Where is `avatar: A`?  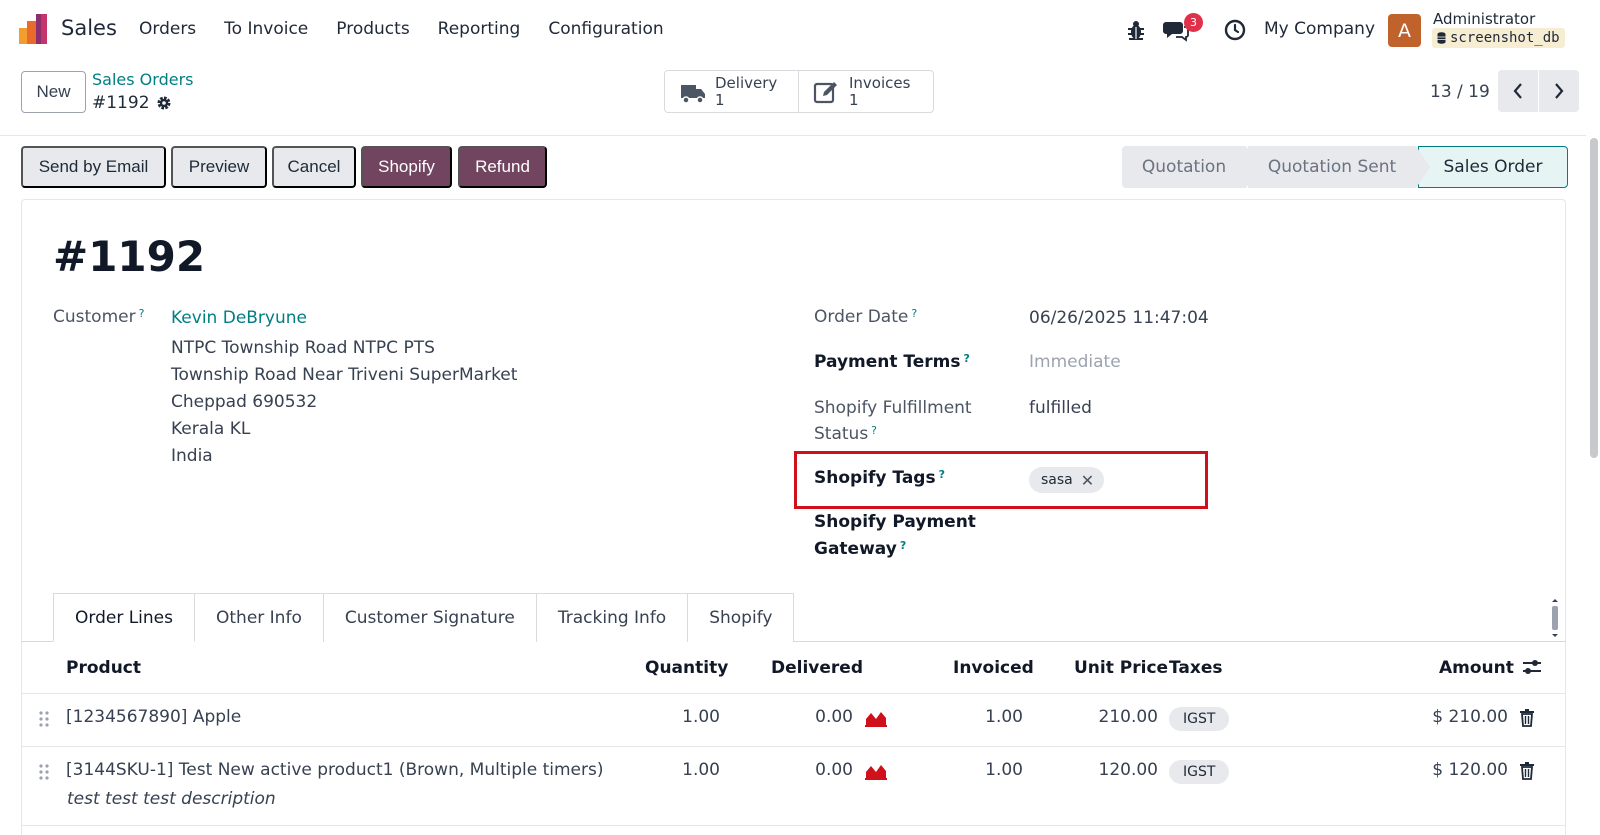
avatar: A is located at coordinates (1404, 30).